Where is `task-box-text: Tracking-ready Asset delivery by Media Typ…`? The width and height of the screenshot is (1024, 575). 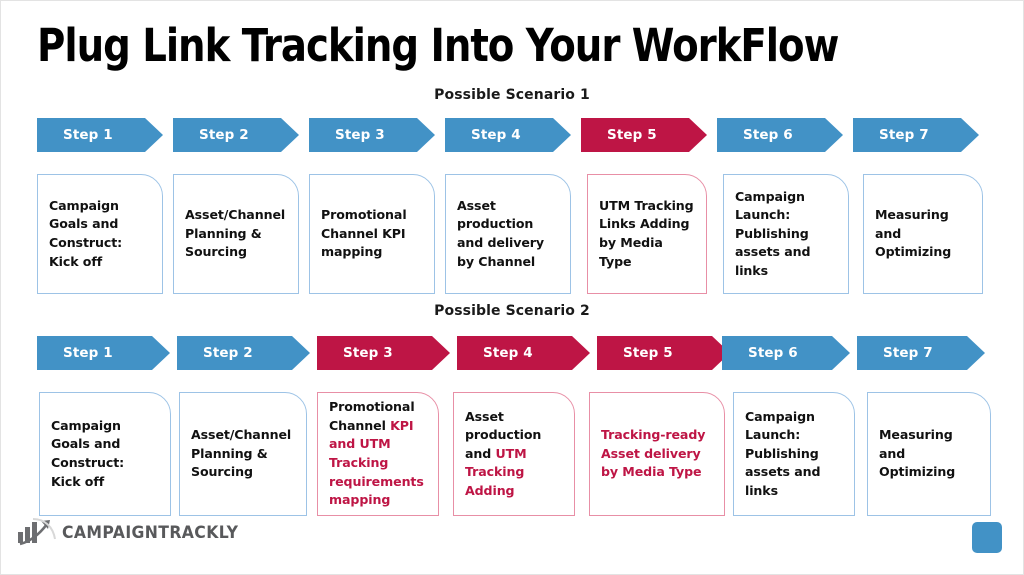
task-box-text: Tracking-ready Asset delivery by Media Typ… is located at coordinates (653, 454).